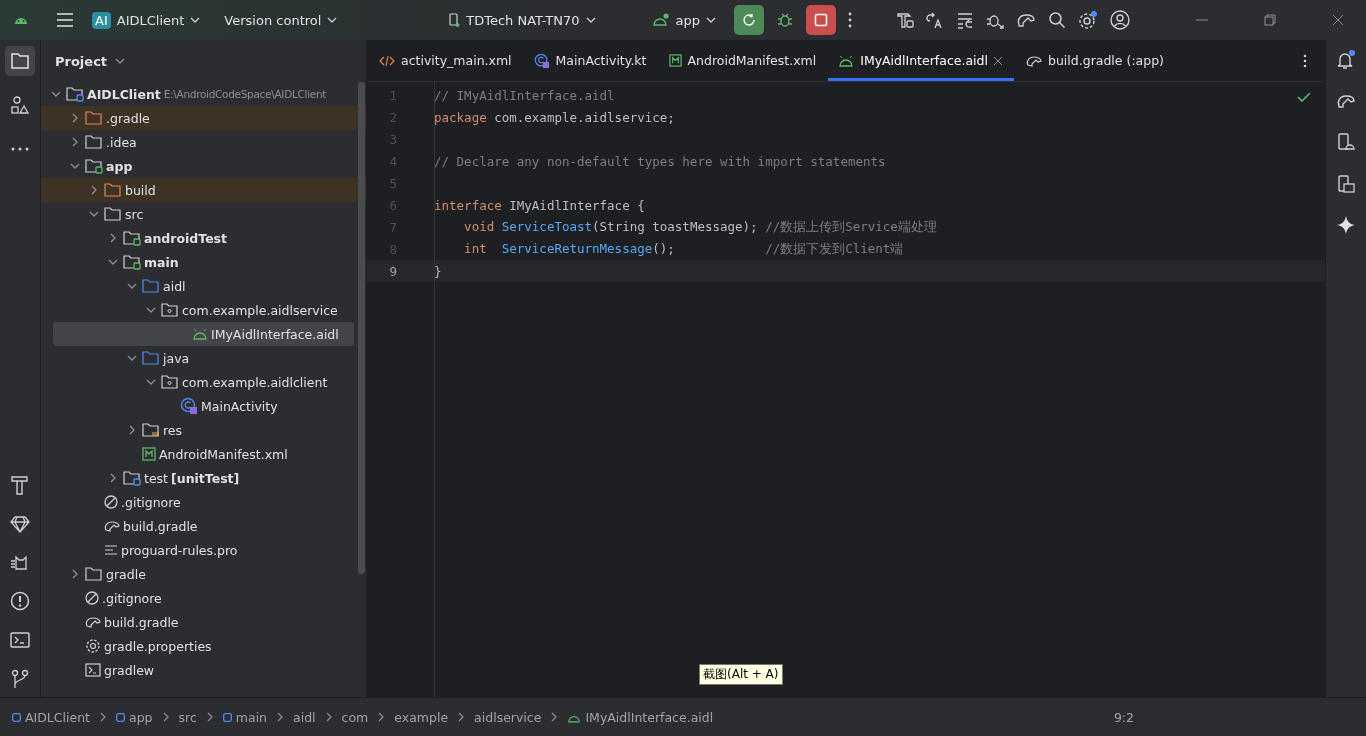  Describe the element at coordinates (203, 310) in the screenshot. I see `tree-item: com.example.aidlservice` at that location.